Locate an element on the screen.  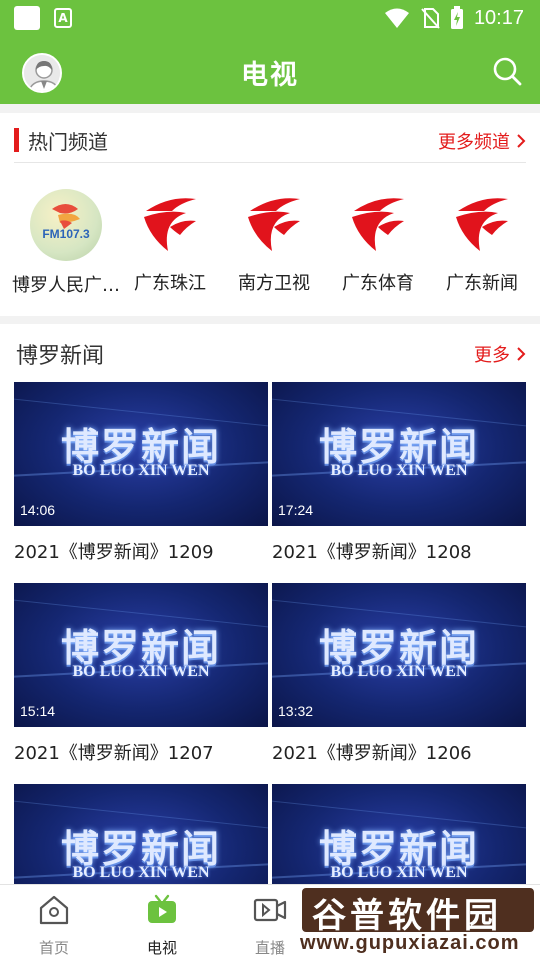
watermark-url: www.gupuxiazai.com is located at coordinates (410, 943).